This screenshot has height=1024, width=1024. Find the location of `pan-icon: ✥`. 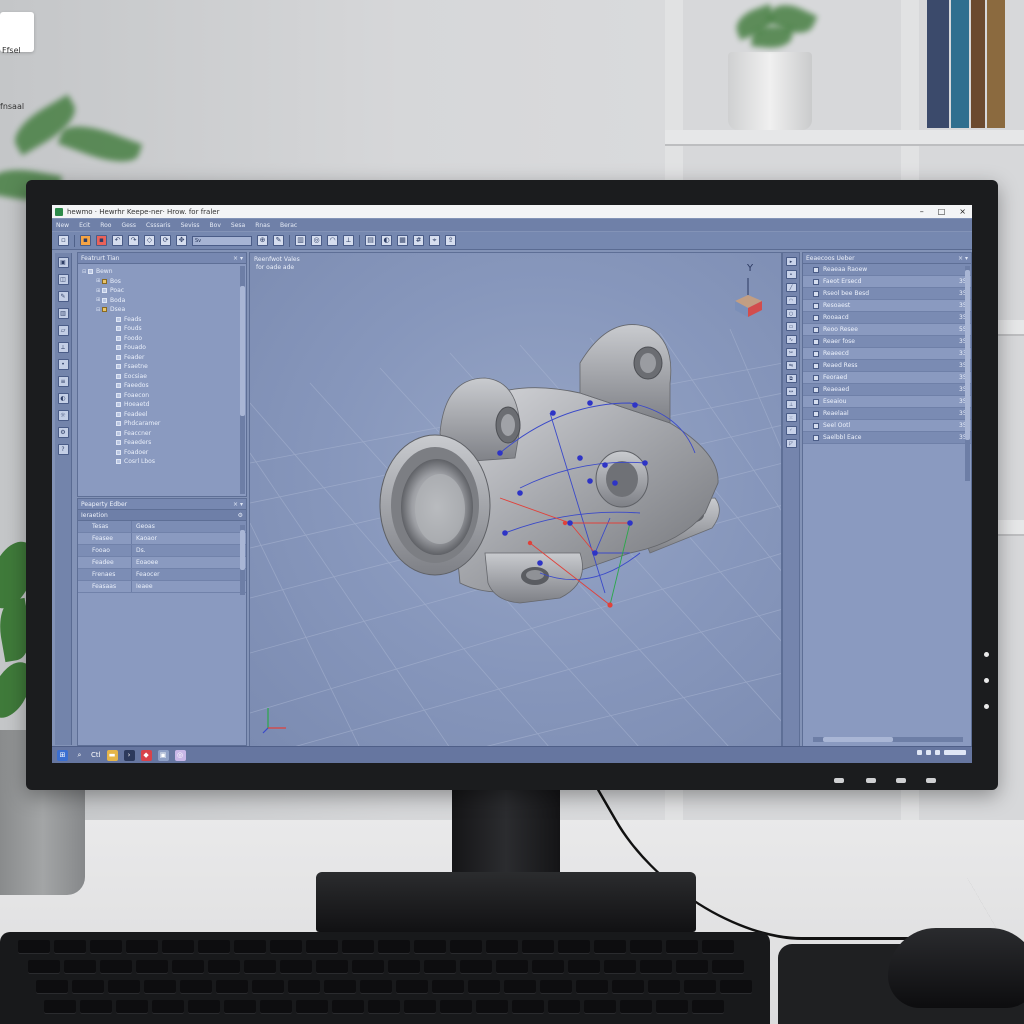

pan-icon: ✥ is located at coordinates (181, 240).